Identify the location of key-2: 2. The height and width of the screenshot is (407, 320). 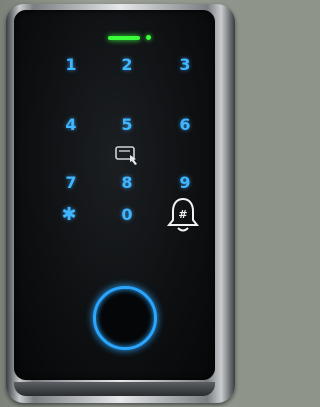
(127, 64).